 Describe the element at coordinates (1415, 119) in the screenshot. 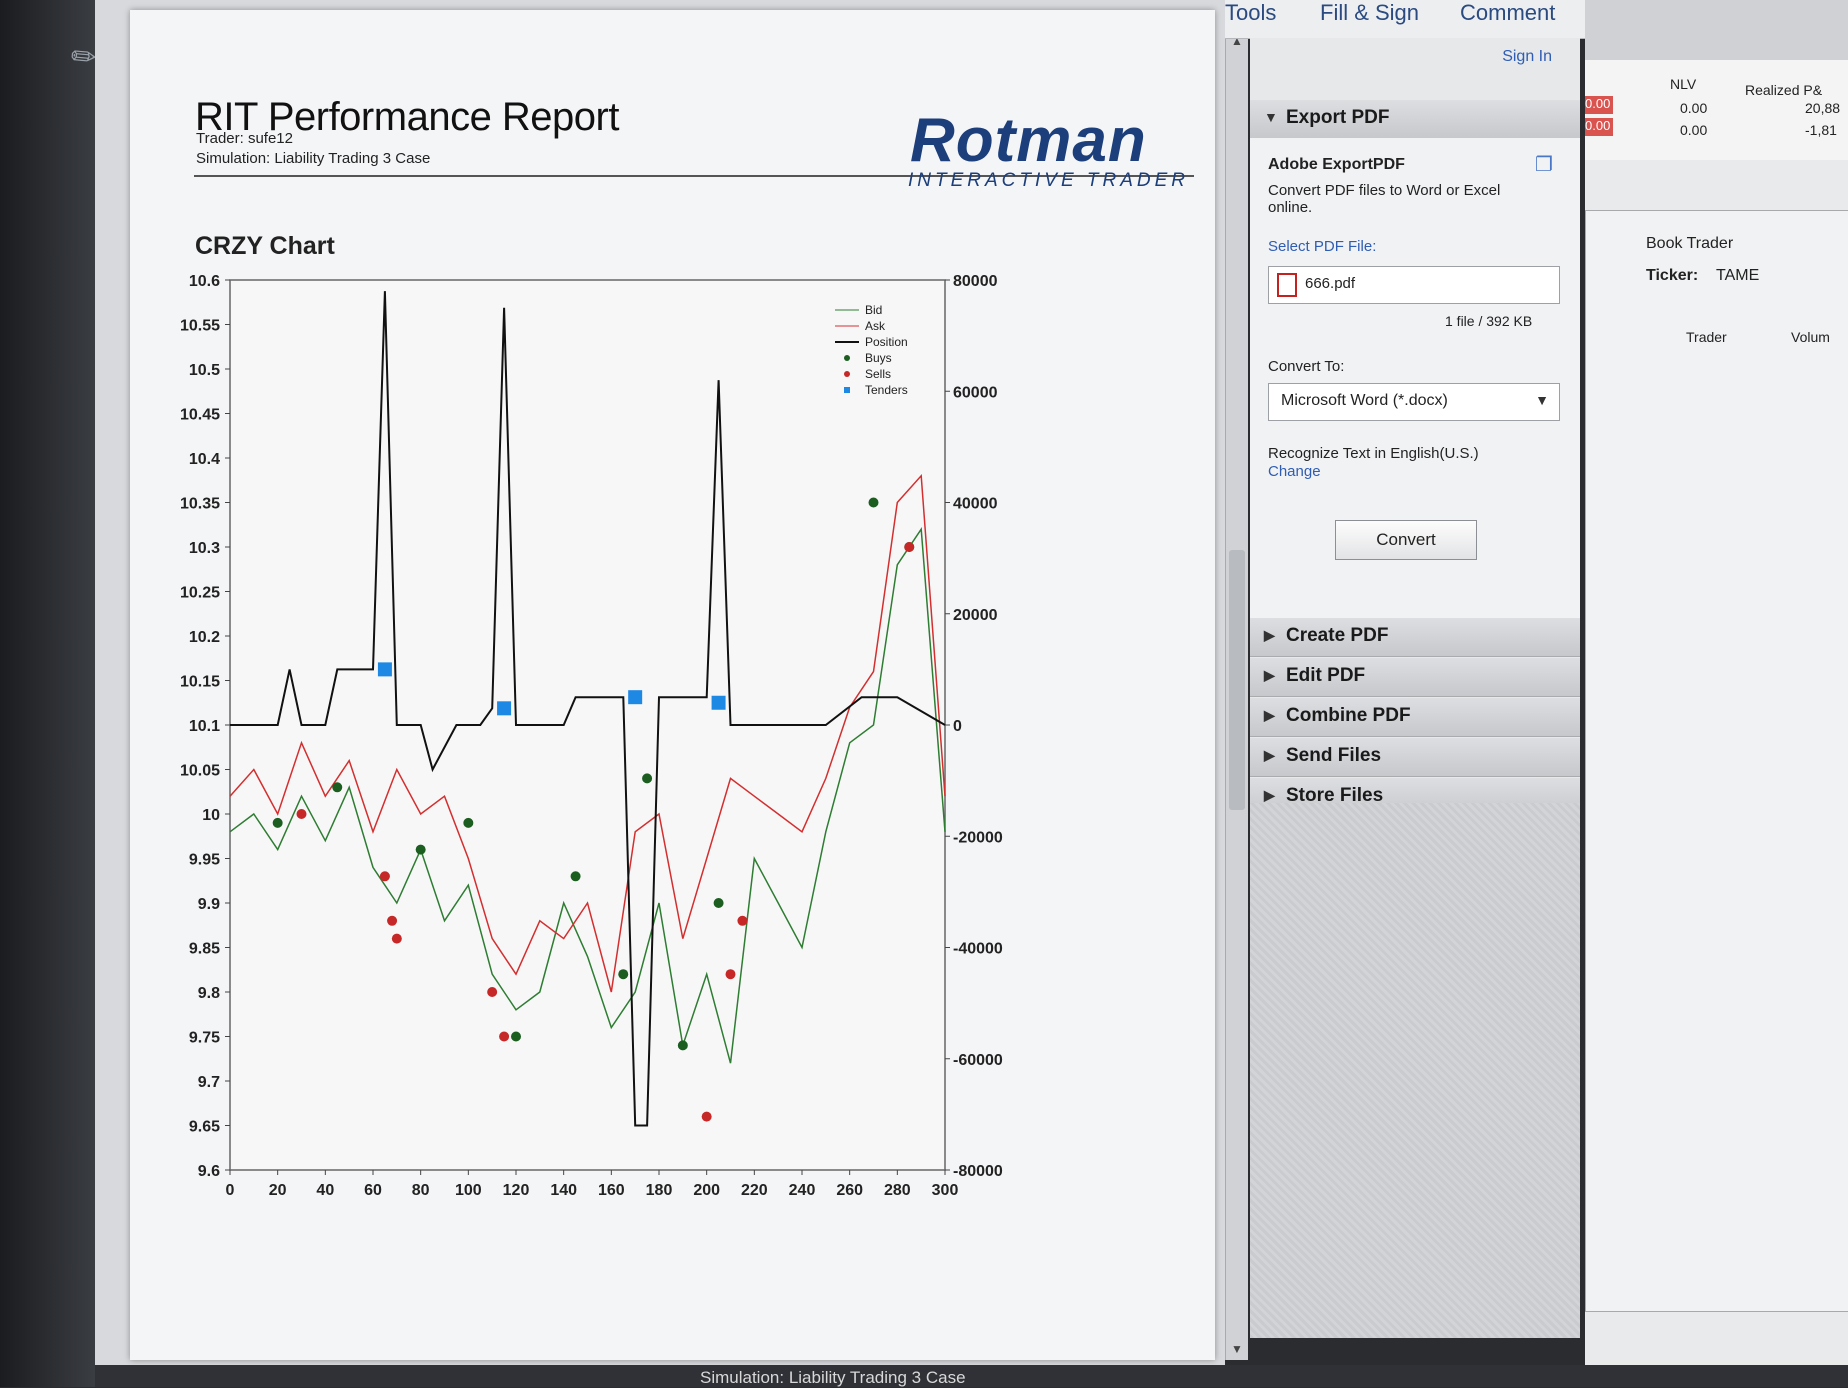

I see `export-pdf-header: ▼ Export PDF` at that location.